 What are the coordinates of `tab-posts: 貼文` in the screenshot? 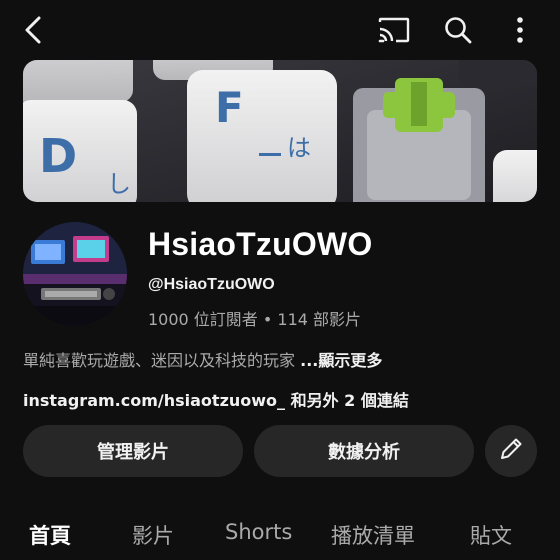 It's located at (491, 535).